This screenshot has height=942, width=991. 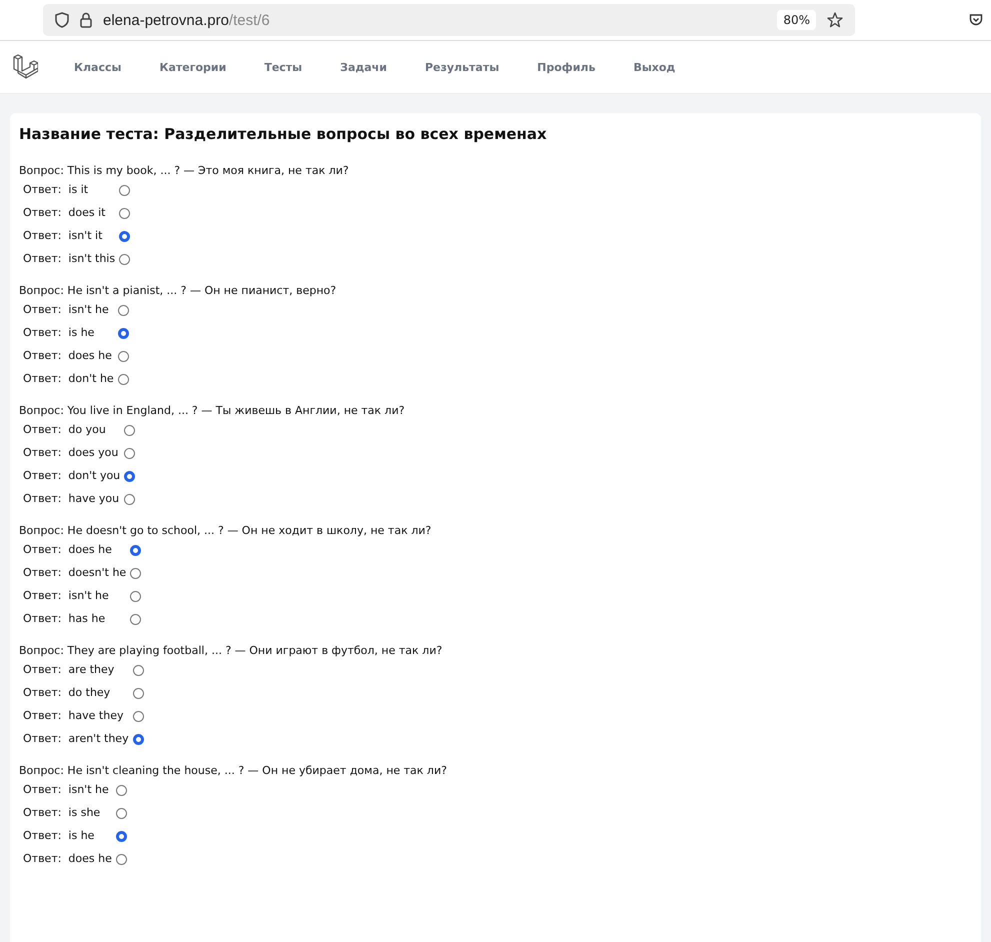 What do you see at coordinates (63, 236) in the screenshot?
I see `answer-label: Ответ: isn't it` at bounding box center [63, 236].